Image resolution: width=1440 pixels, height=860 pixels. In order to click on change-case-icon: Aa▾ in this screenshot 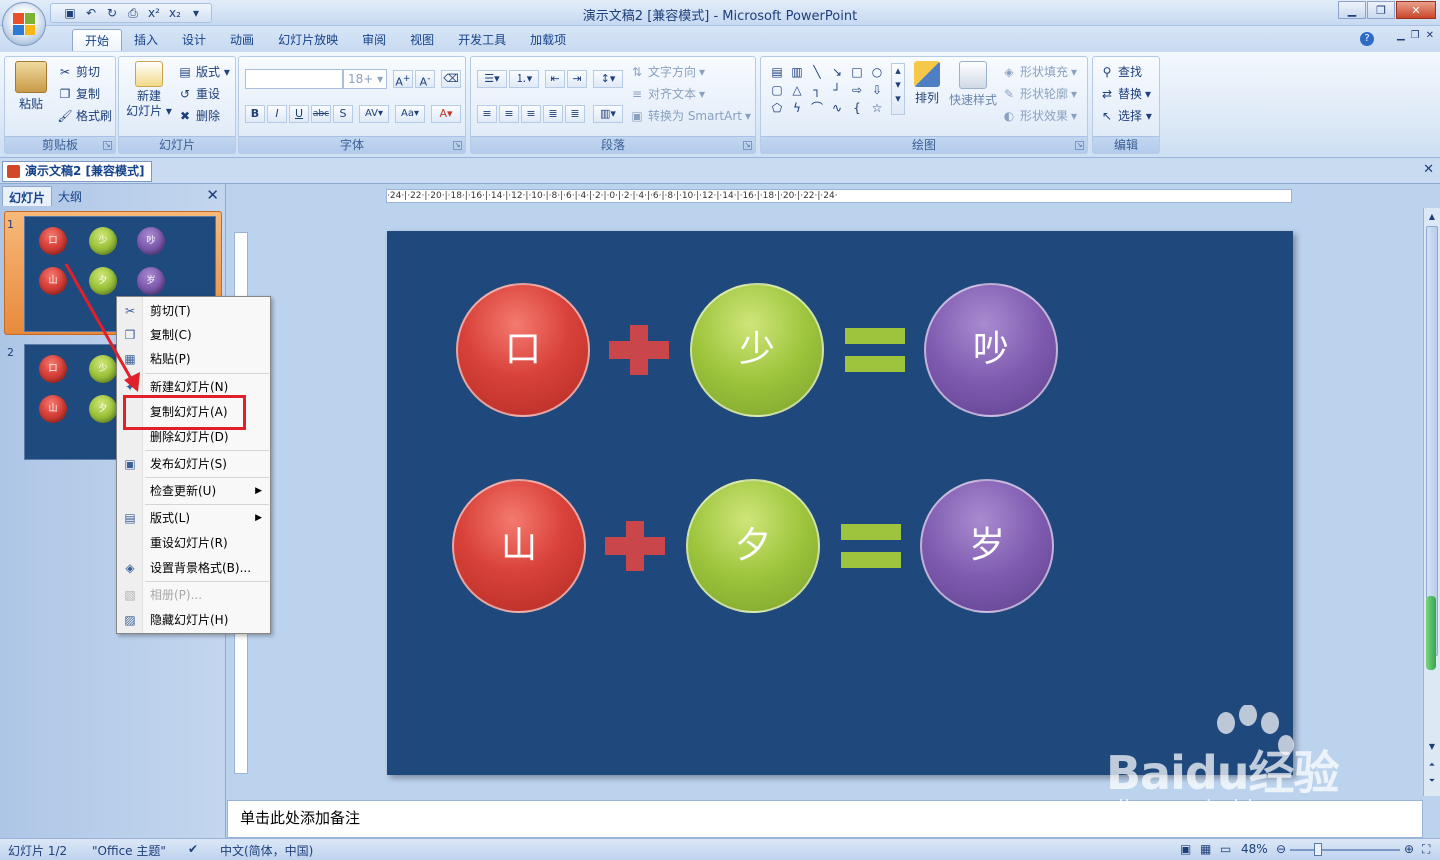, I will do `click(410, 114)`.